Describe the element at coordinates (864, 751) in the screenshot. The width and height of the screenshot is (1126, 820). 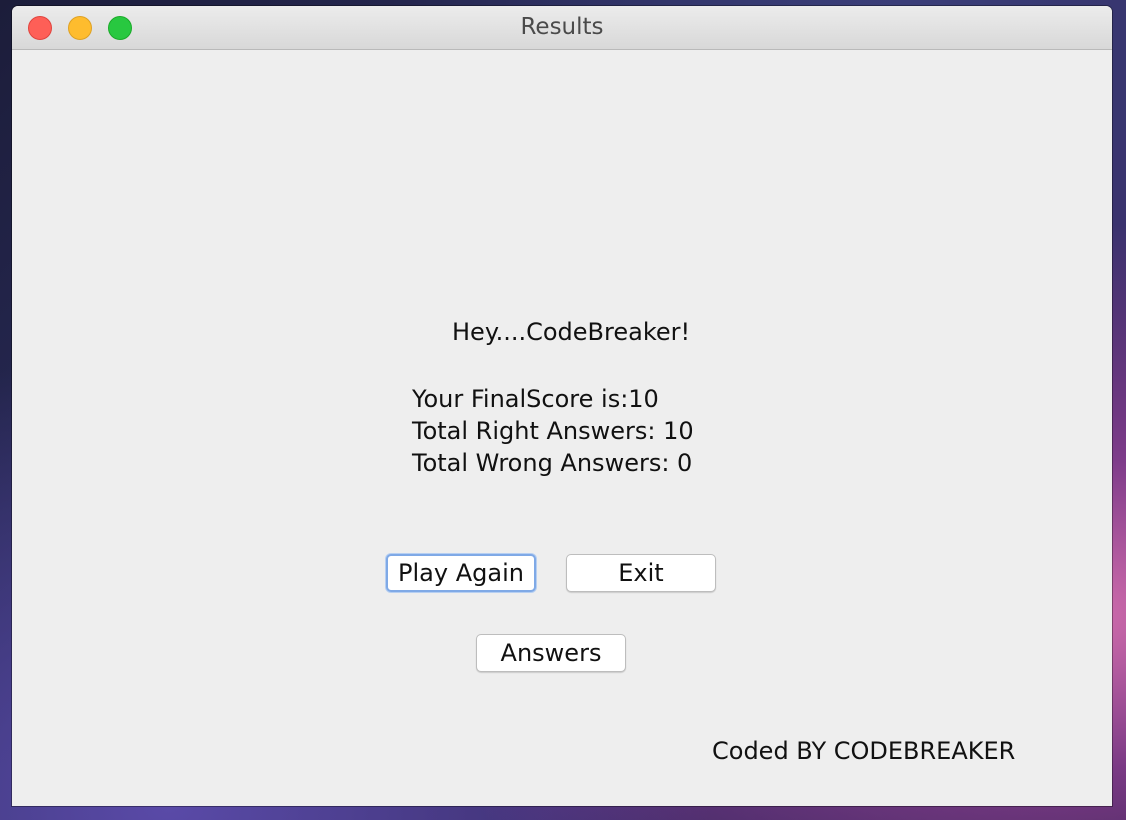
I see `credit-label: Coded BY CODEBREAKER` at that location.